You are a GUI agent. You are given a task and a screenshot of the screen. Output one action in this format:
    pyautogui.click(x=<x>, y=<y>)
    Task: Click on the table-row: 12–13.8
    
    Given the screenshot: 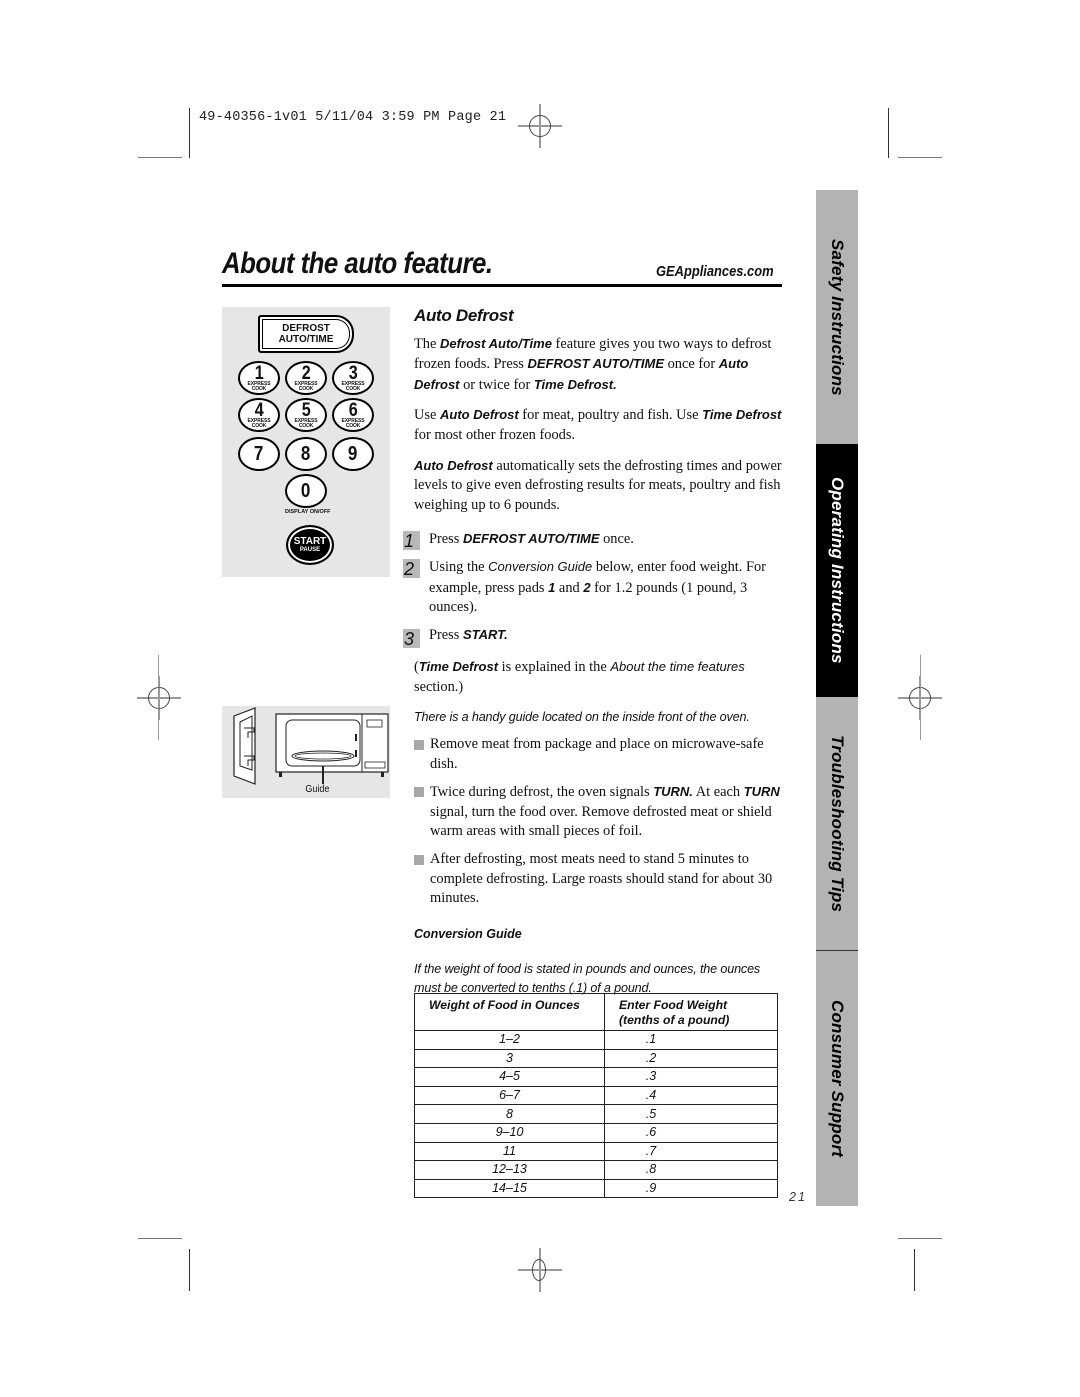 What is the action you would take?
    pyautogui.click(x=596, y=1170)
    